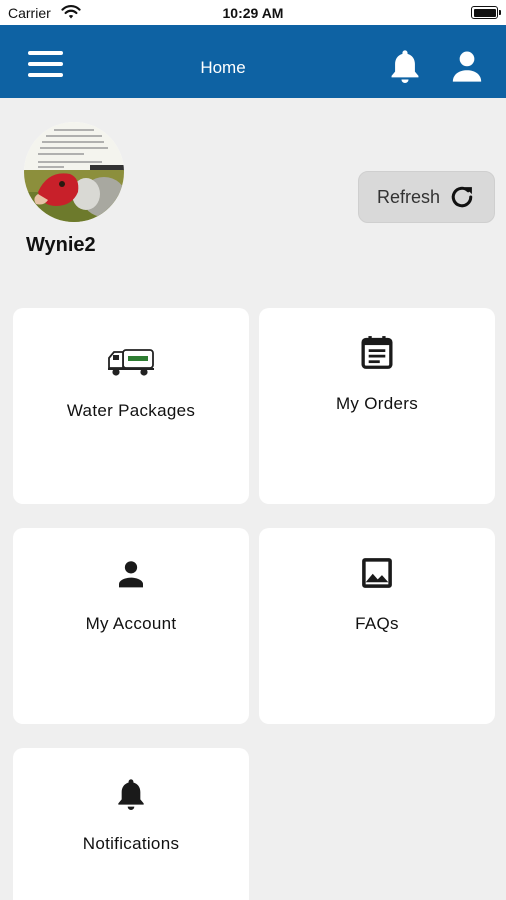 This screenshot has height=900, width=506. Describe the element at coordinates (131, 362) in the screenshot. I see `water-truck-icon` at that location.